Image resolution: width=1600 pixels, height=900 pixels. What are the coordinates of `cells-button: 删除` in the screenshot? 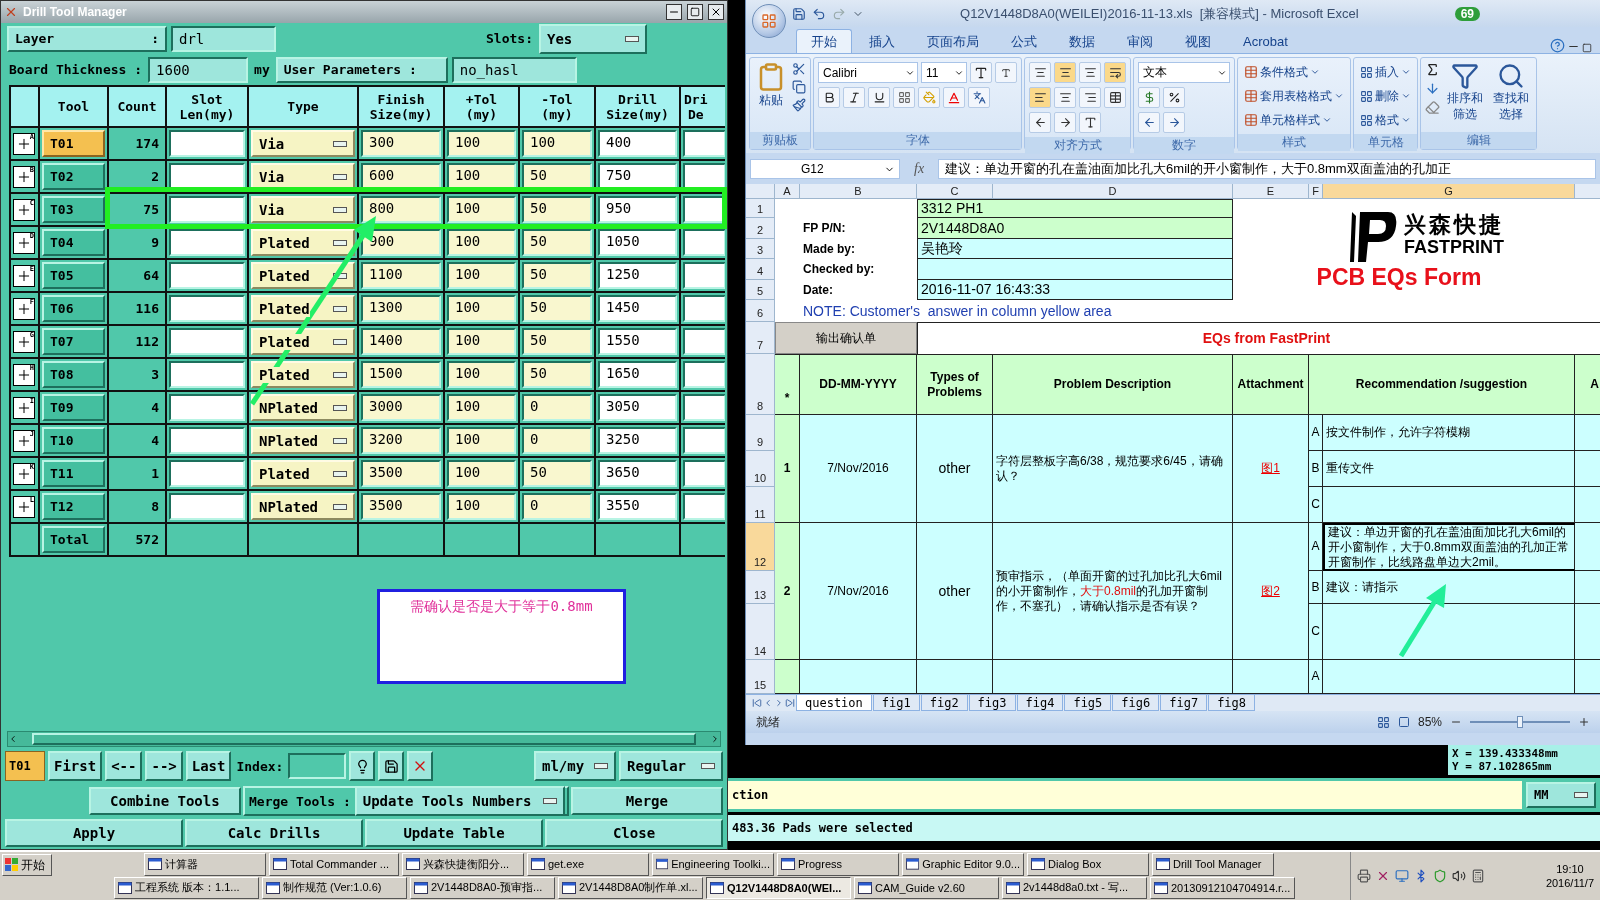 It's located at (1385, 96).